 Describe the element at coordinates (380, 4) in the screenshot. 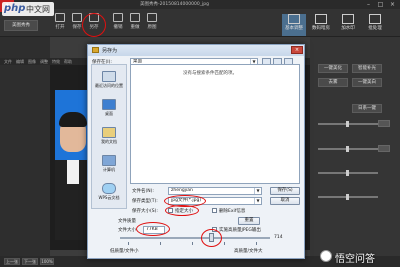

I see `maximize-button: □` at that location.